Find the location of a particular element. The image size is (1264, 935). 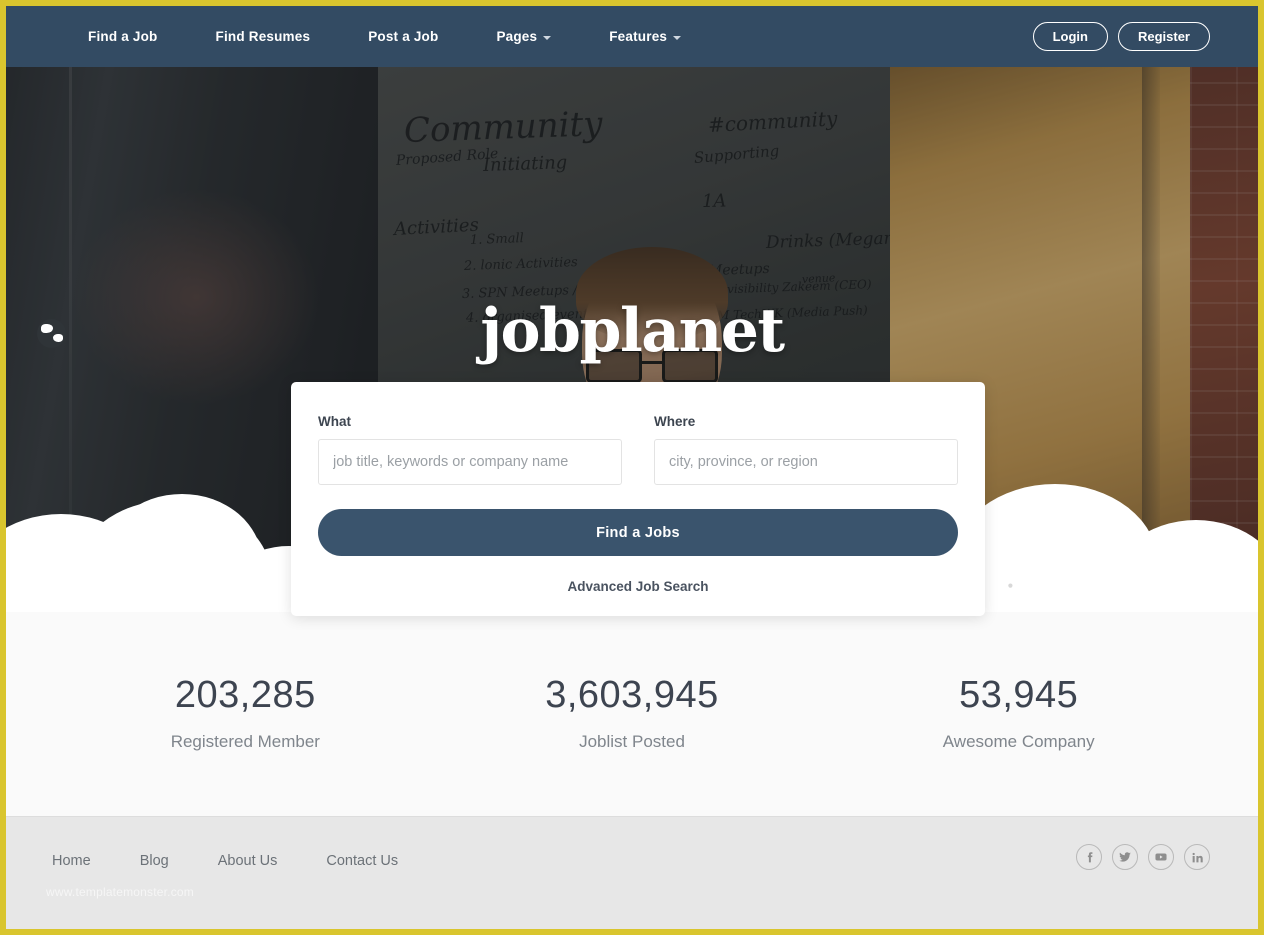

nav-item-label: Post a Job is located at coordinates (403, 36).